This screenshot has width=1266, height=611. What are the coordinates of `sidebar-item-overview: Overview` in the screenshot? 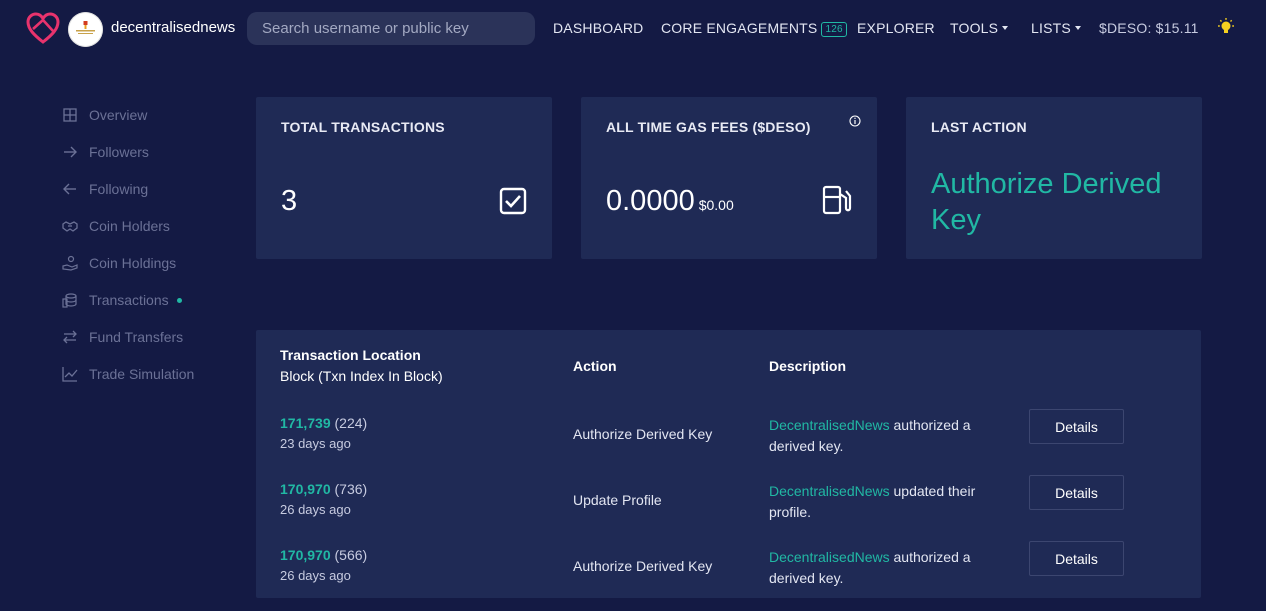 It's located at (104, 115).